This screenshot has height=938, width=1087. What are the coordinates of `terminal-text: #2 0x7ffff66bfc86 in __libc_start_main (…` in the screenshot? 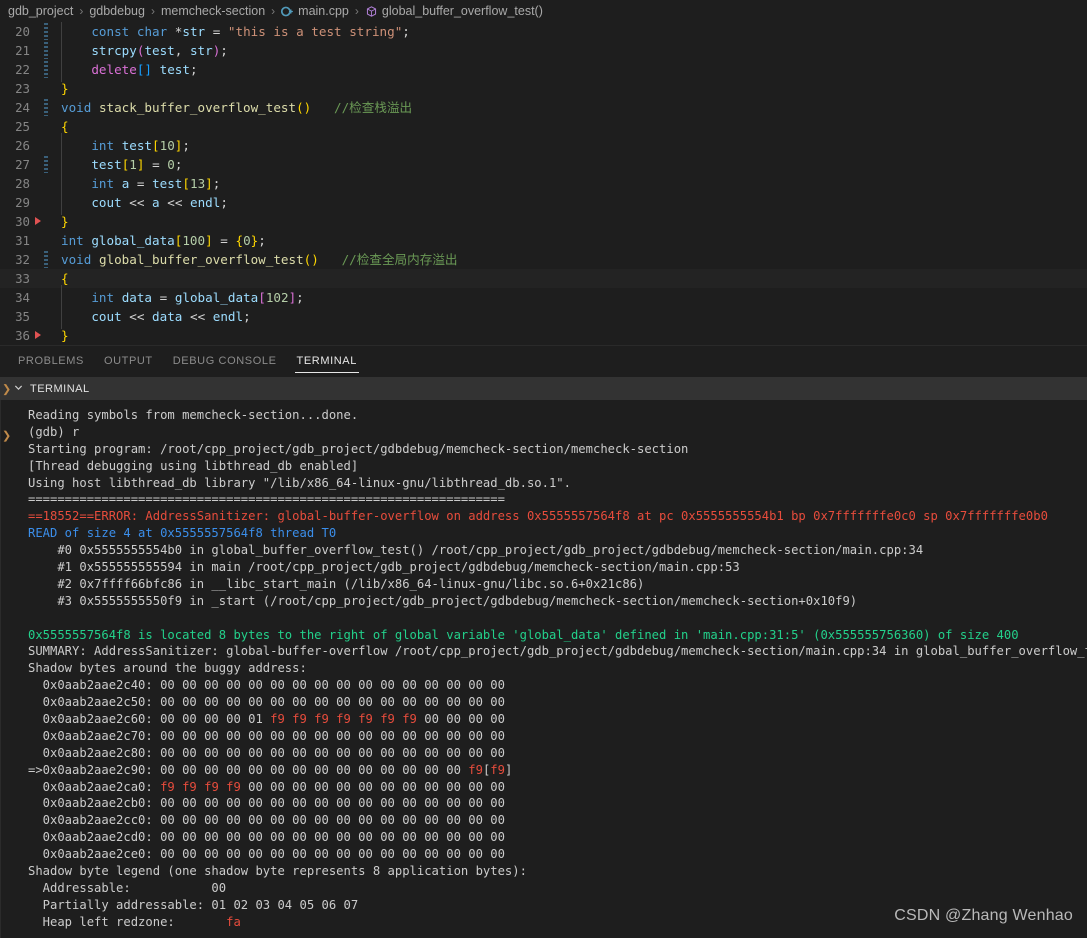 It's located at (336, 583).